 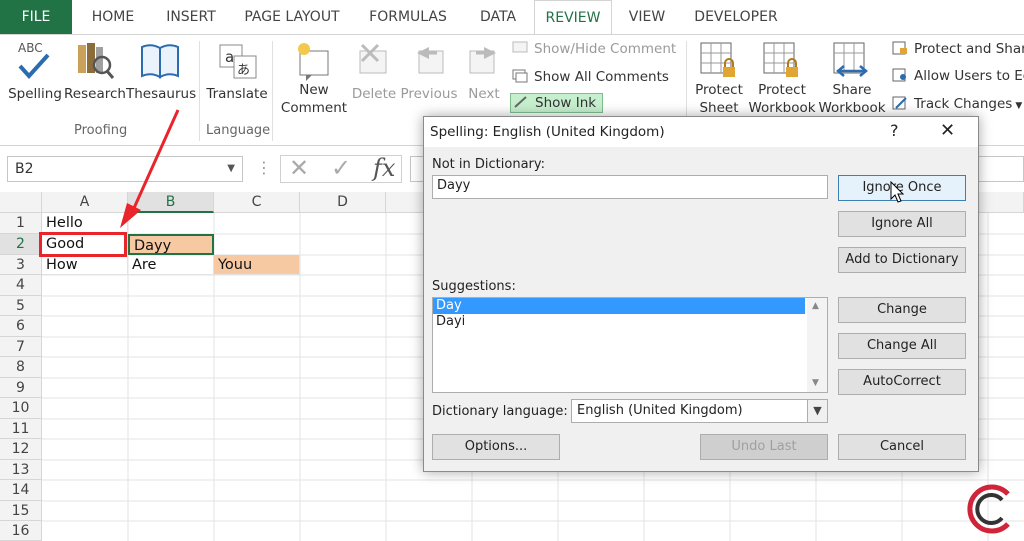 What do you see at coordinates (699, 411) in the screenshot?
I see `dictionary-language-select: English (United Kingdom) ▼` at bounding box center [699, 411].